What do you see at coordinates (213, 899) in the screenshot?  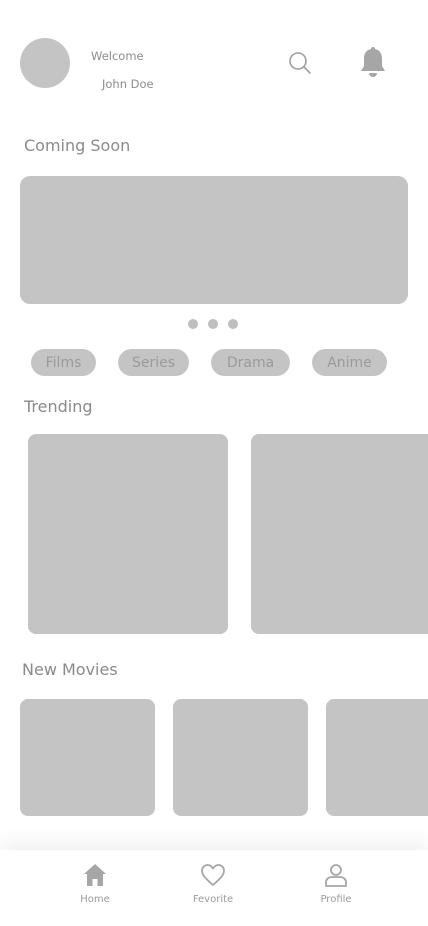 I see `nav-label-favorite: Fevorite` at bounding box center [213, 899].